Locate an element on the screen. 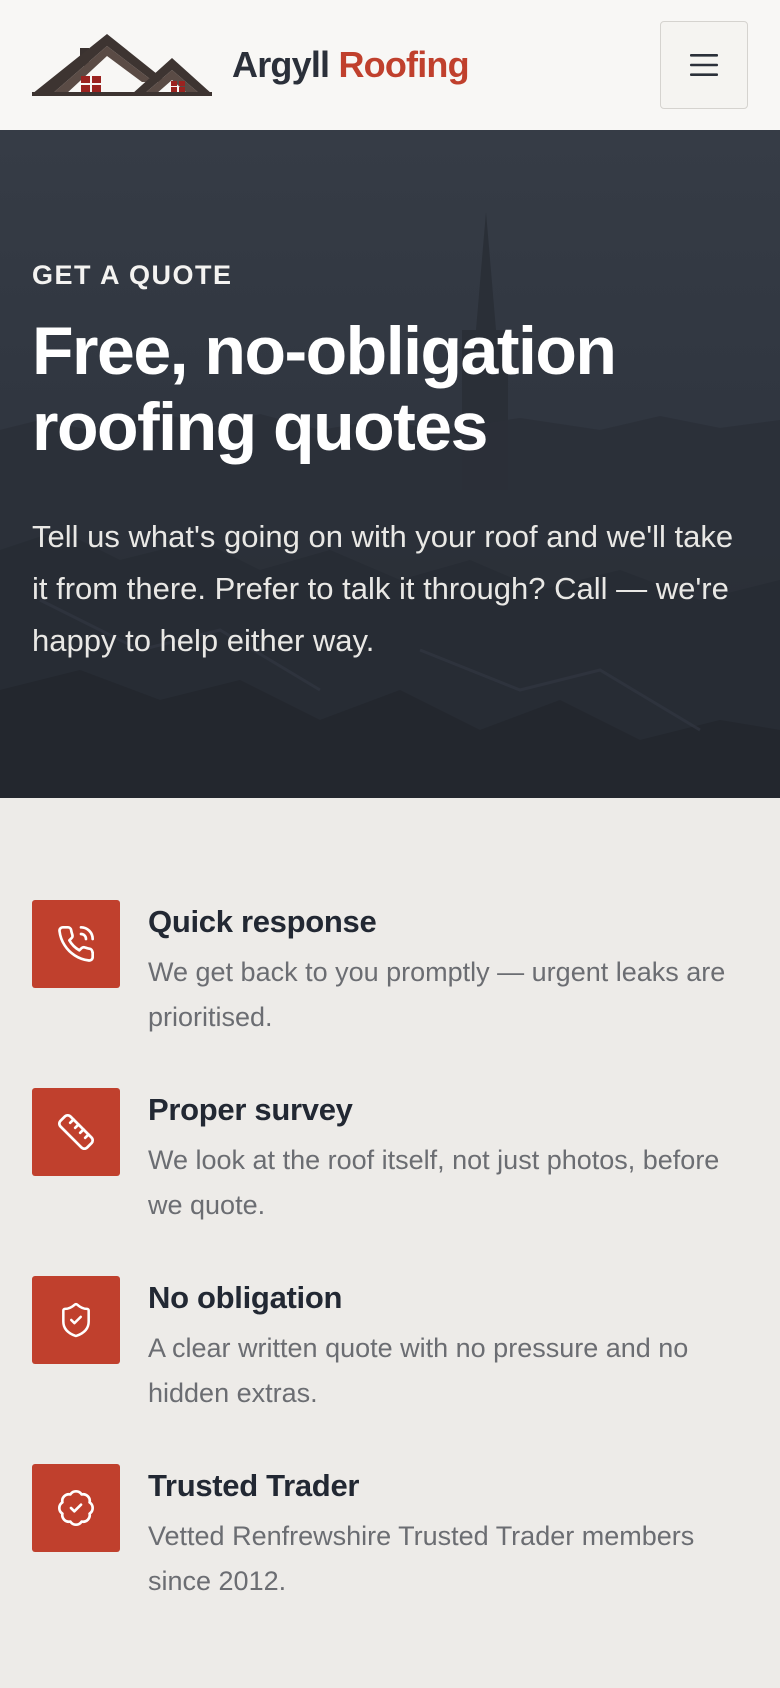  brand-name: Argyll Roofing is located at coordinates (351, 65).